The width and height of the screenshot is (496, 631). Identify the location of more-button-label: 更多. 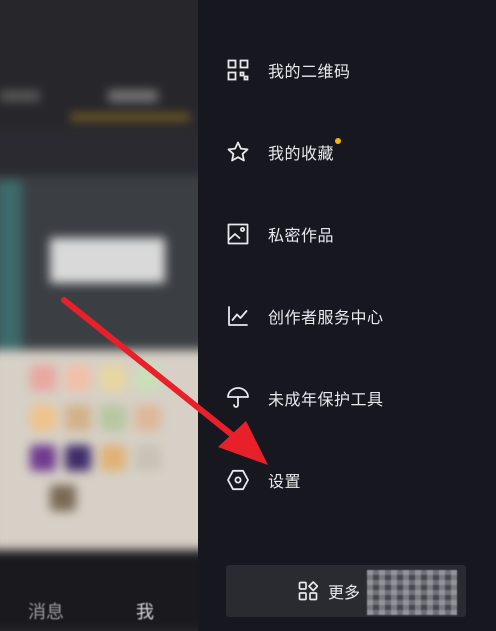
(344, 593).